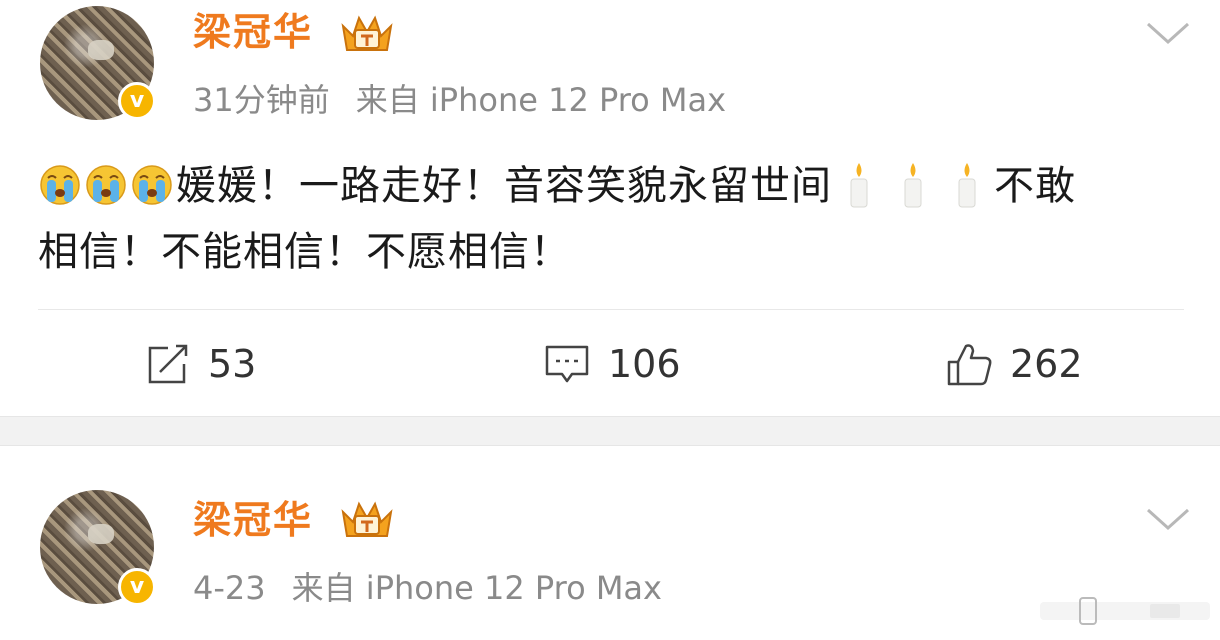 The image size is (1220, 640). I want to click on like-icon, so click(969, 365).